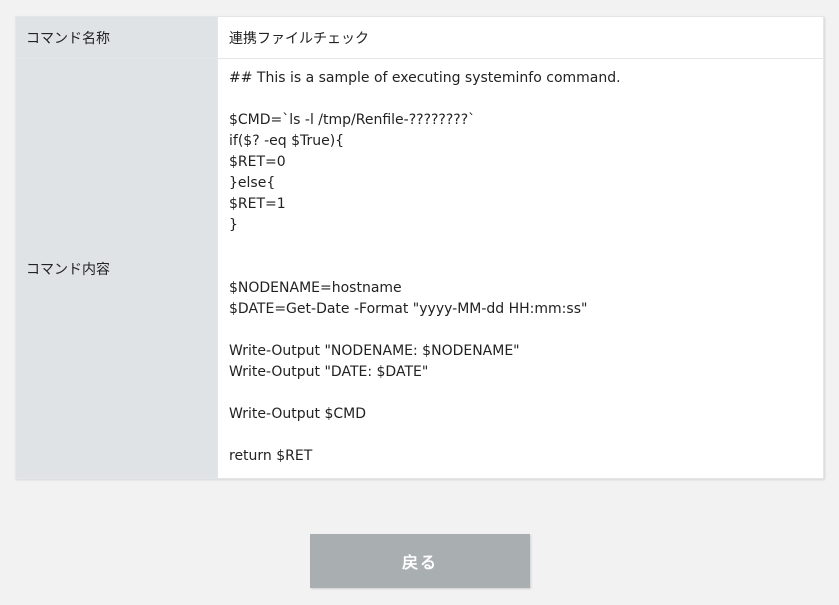 The image size is (839, 605). I want to click on table-row-command-name: コマンド名称 連携ファイルチェック, so click(419, 37).